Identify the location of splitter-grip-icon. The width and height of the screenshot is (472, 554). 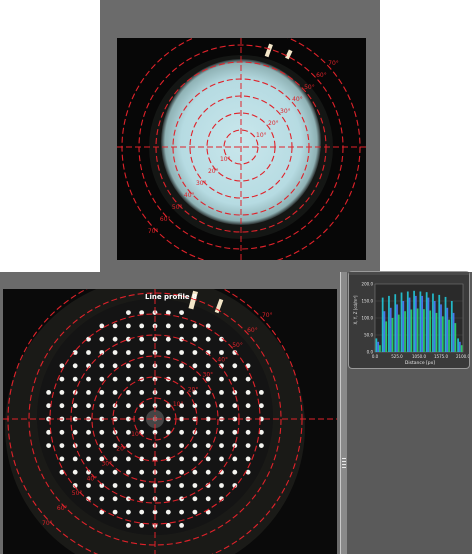
(344, 461).